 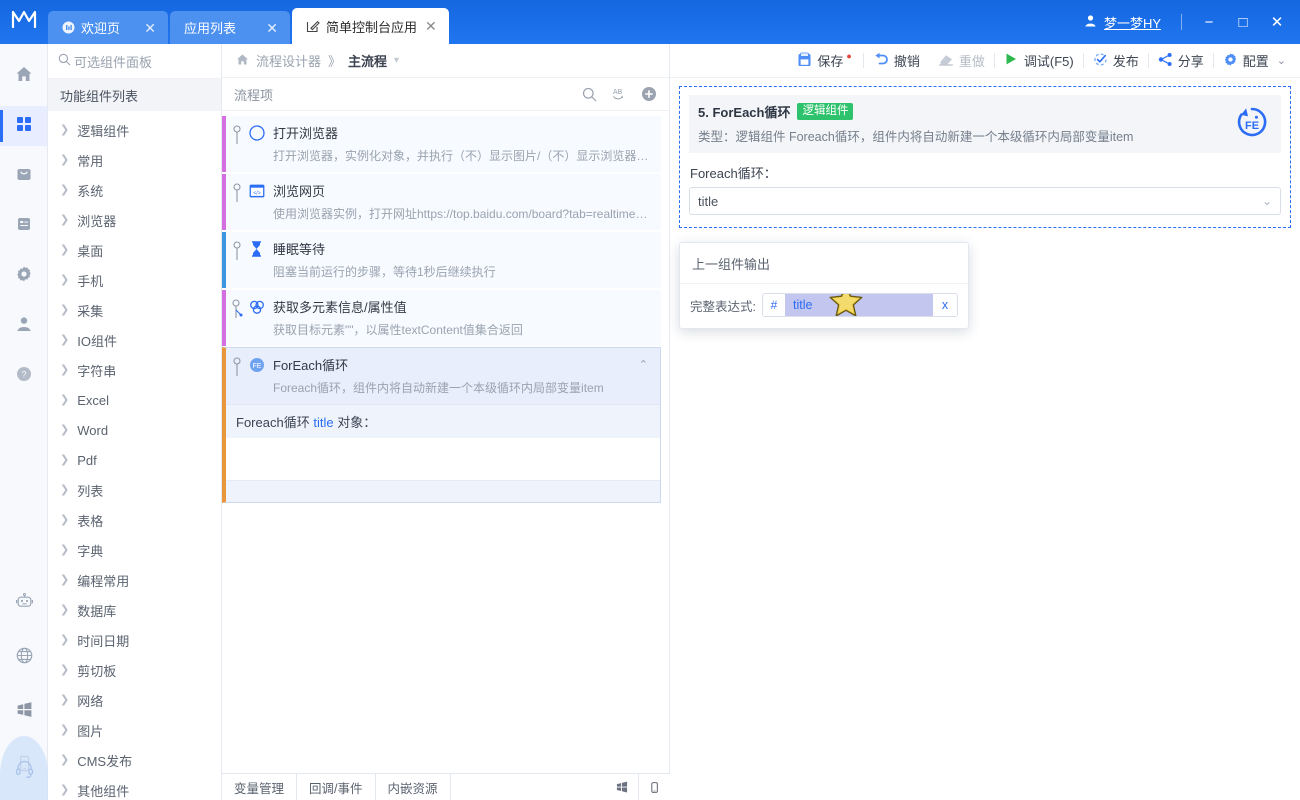 I want to click on svg-text: FE, so click(x=256, y=365).